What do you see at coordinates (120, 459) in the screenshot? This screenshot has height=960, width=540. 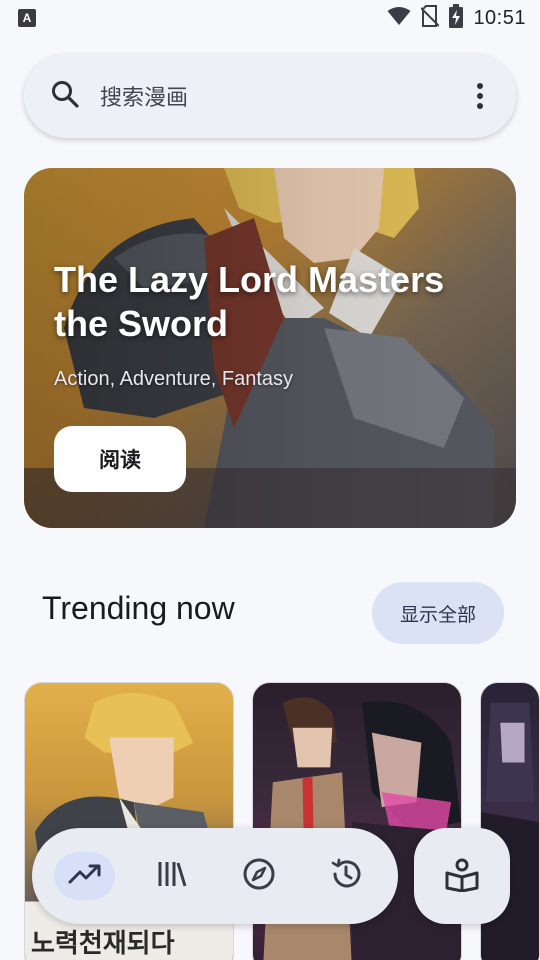 I see `read-button: 阅读` at bounding box center [120, 459].